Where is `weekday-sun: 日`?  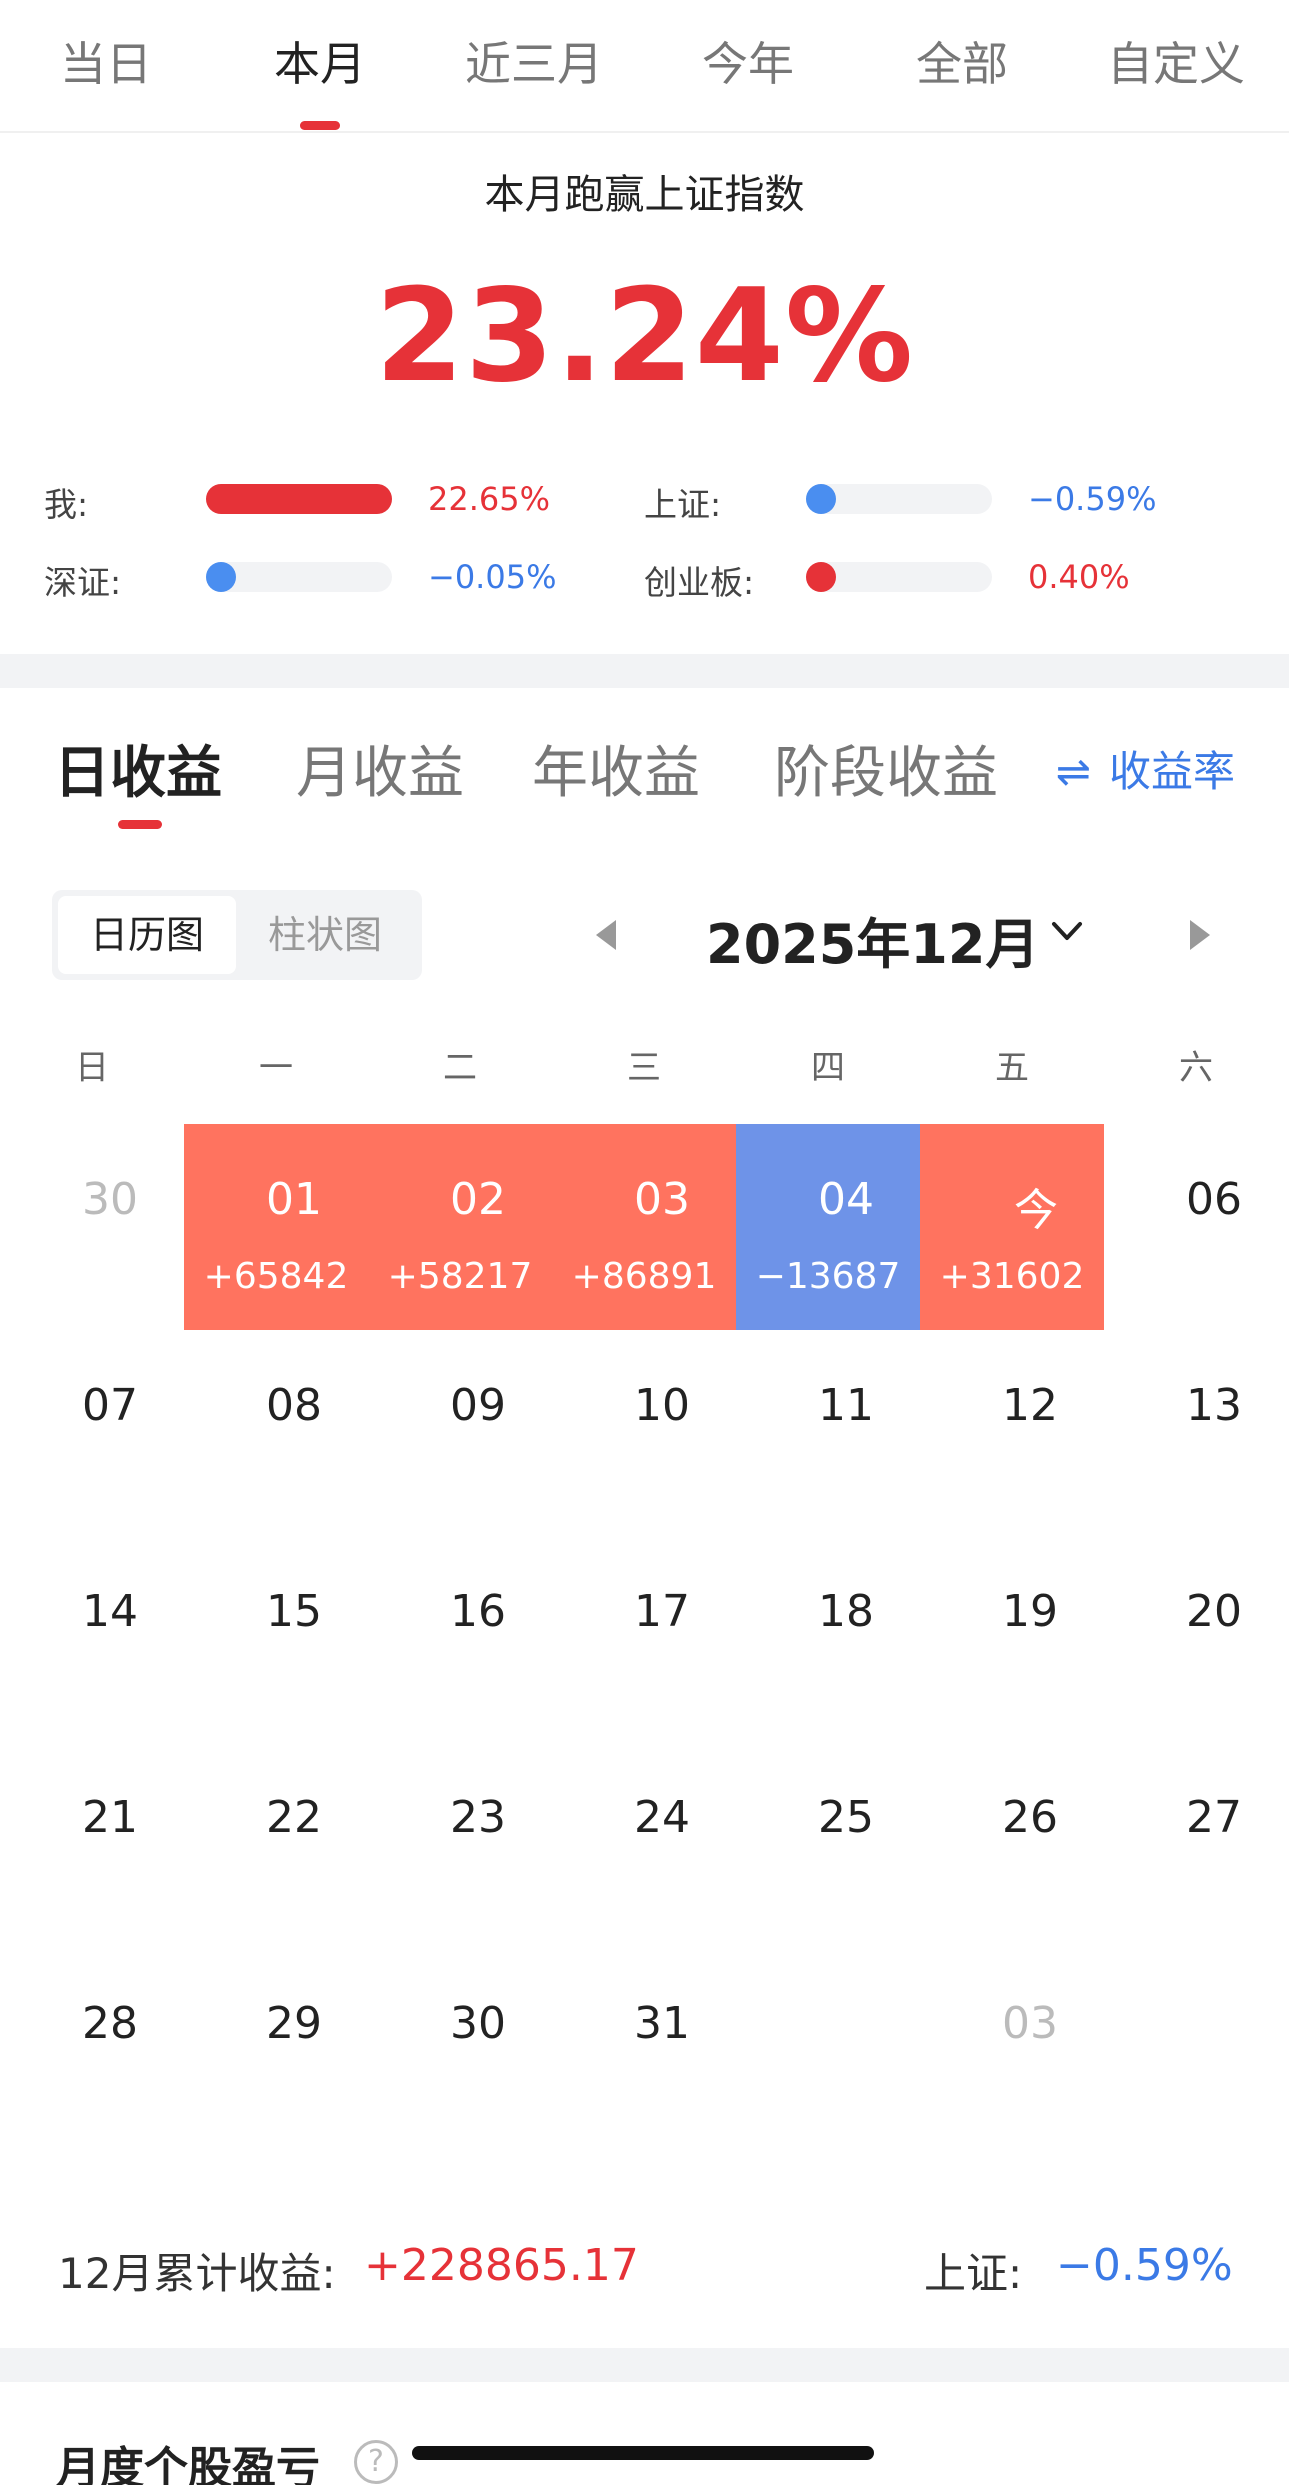 weekday-sun: 日 is located at coordinates (92, 1068).